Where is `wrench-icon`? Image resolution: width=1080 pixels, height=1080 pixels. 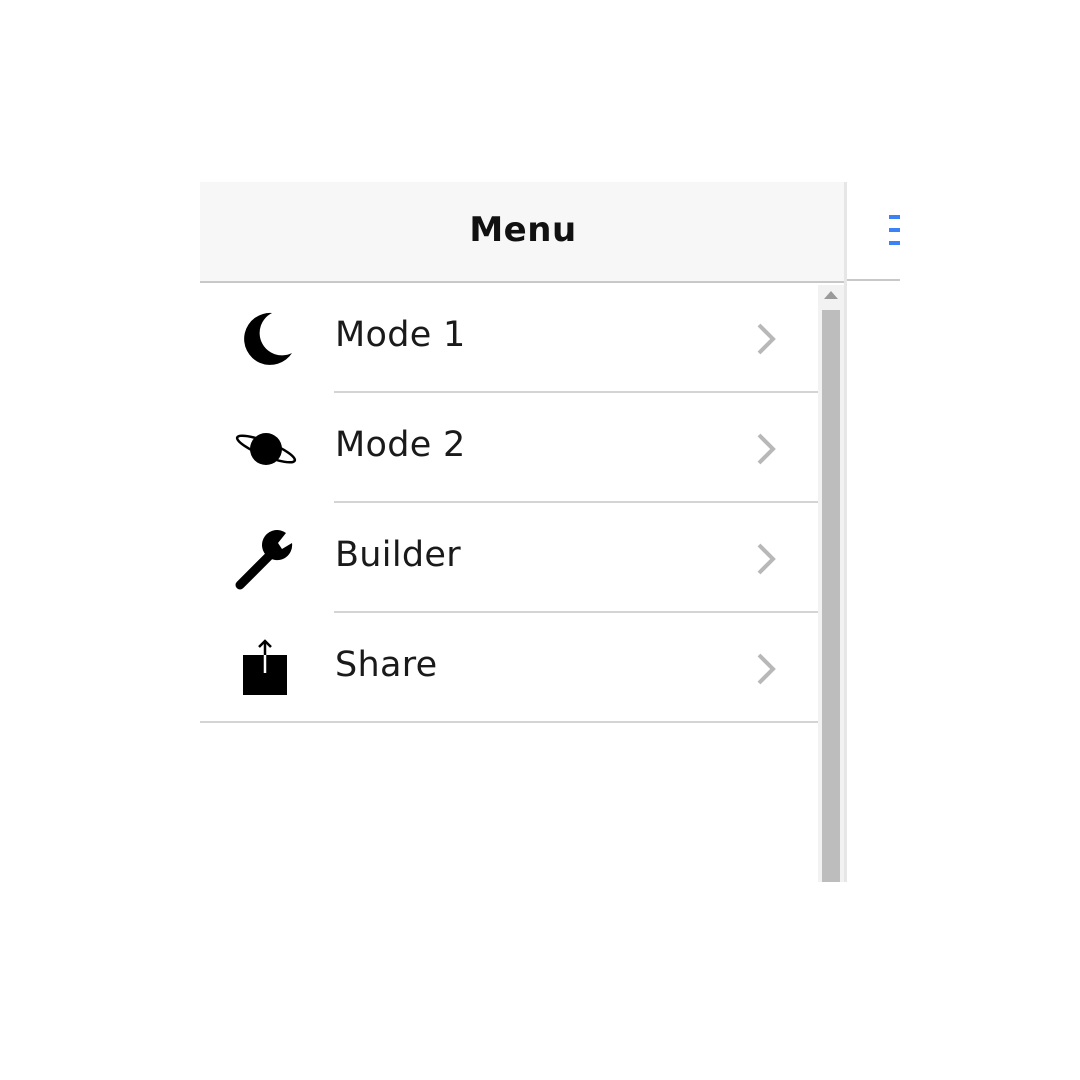 wrench-icon is located at coordinates (264, 560).